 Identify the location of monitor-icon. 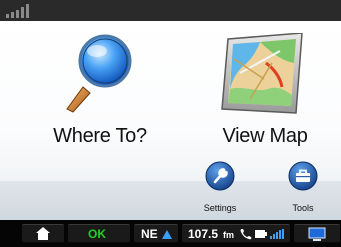
(317, 234).